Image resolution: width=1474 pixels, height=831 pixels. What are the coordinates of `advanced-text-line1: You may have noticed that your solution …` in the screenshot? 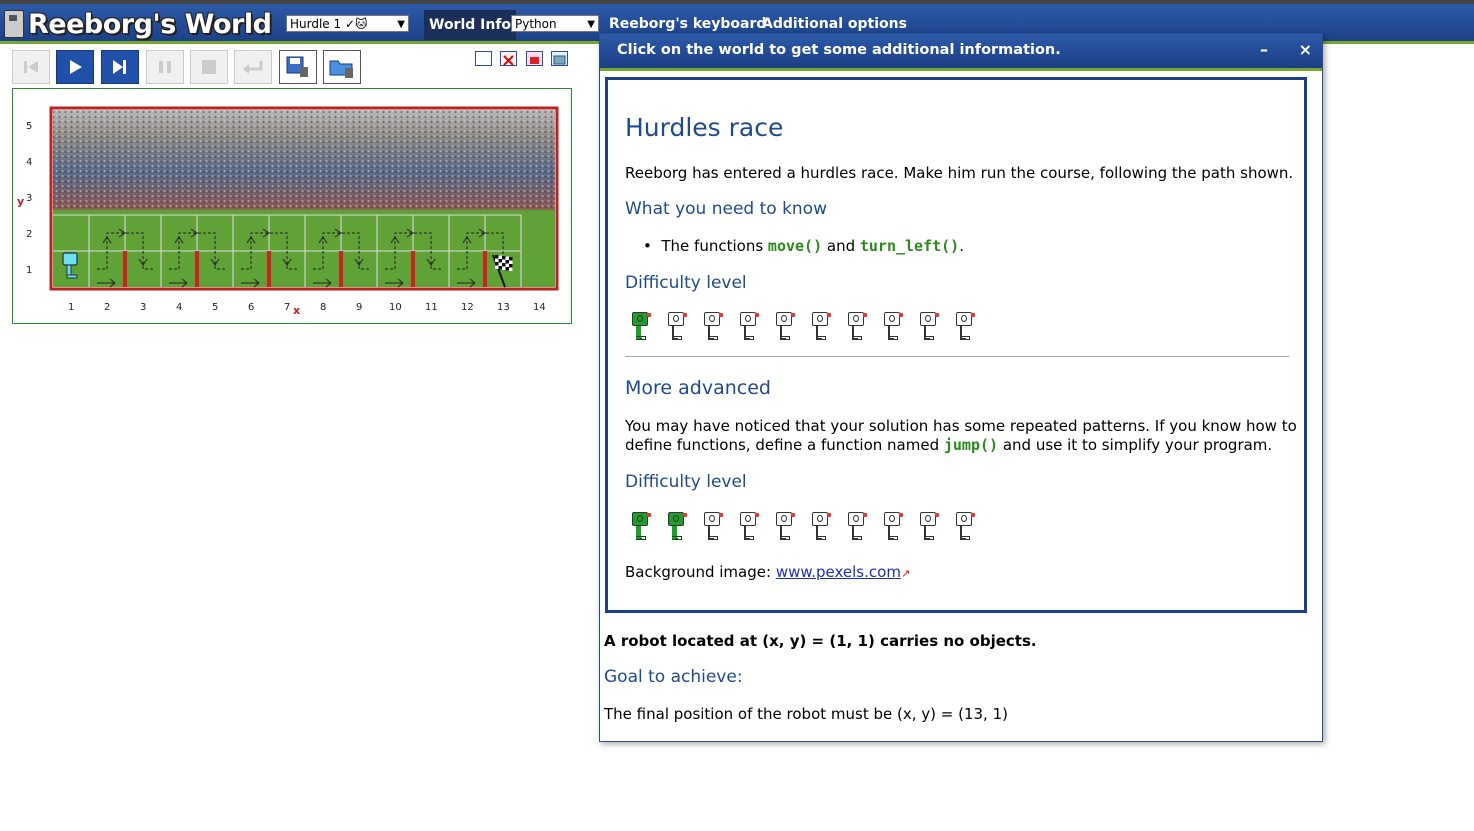 It's located at (961, 426).